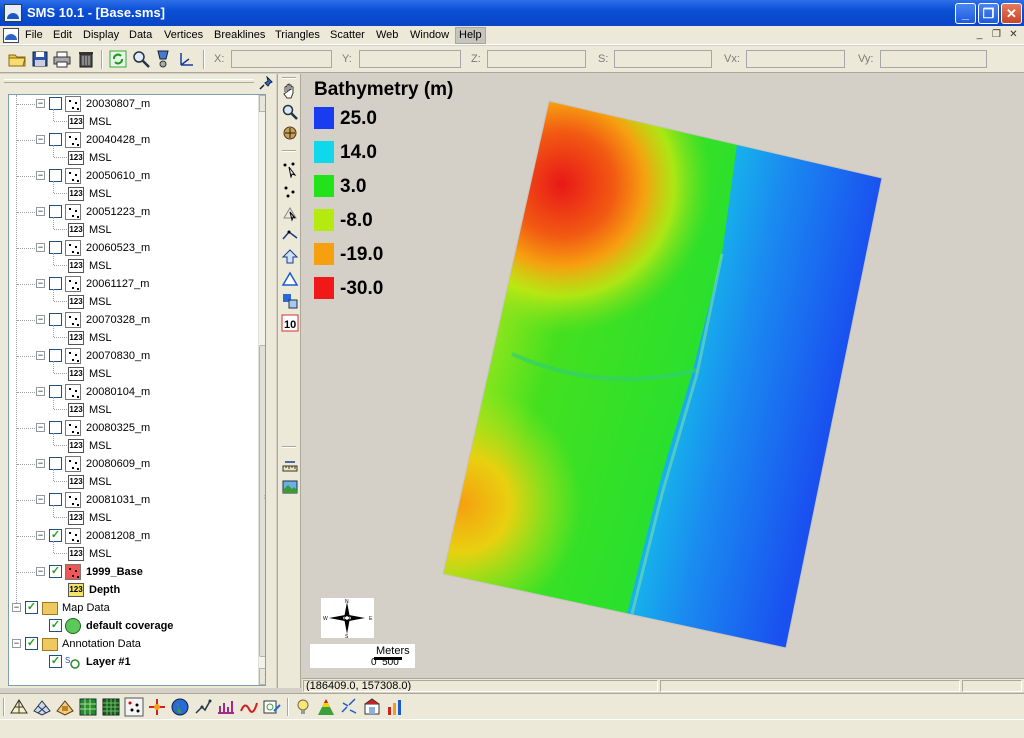 The width and height of the screenshot is (1024, 738). What do you see at coordinates (226, 707) in the screenshot?
I see `1d-grid-icon` at bounding box center [226, 707].